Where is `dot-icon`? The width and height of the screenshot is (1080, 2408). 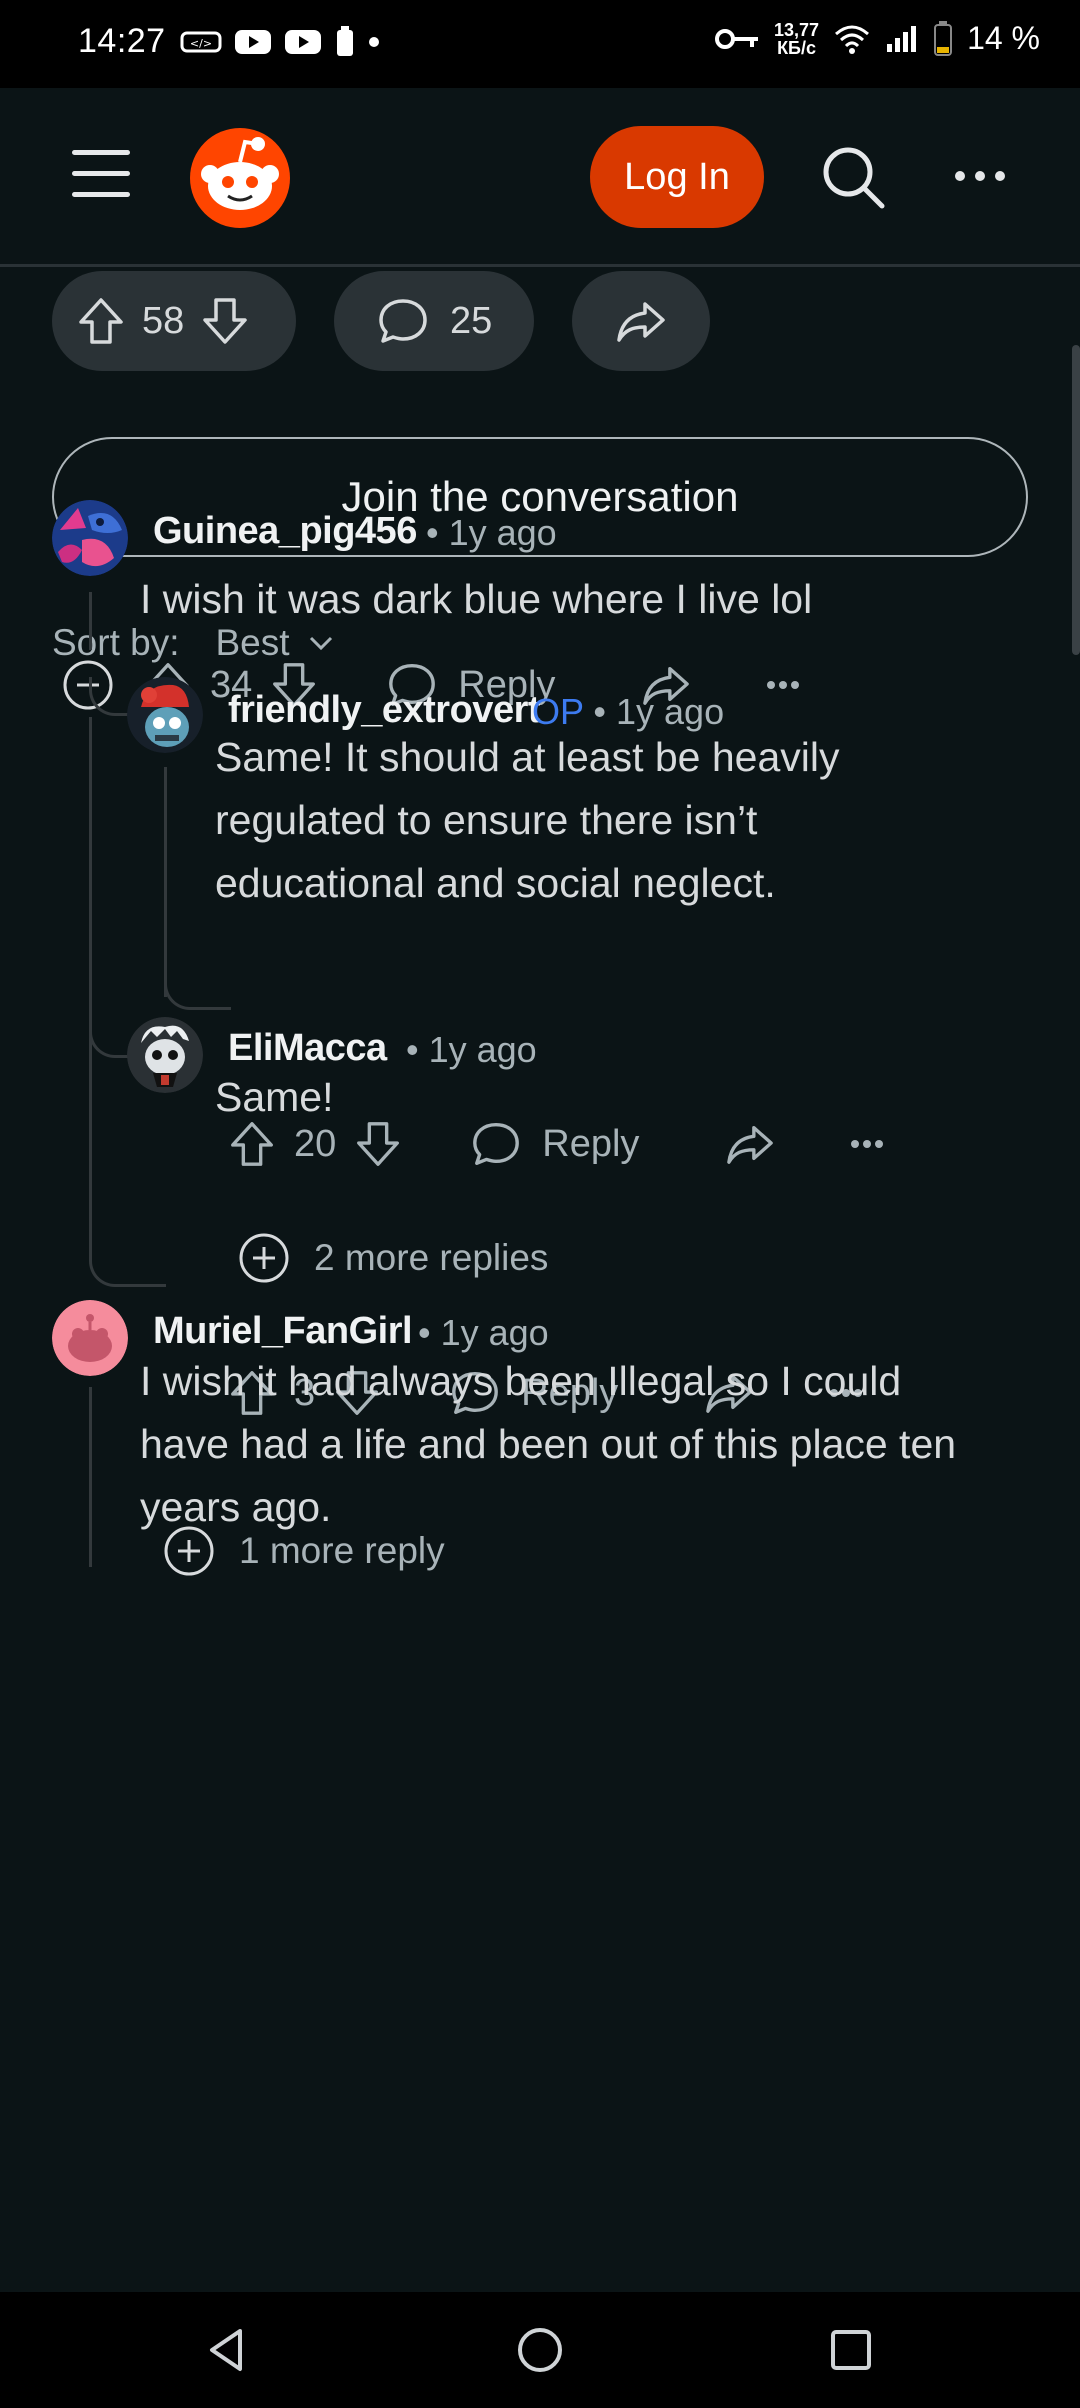 dot-icon is located at coordinates (374, 42).